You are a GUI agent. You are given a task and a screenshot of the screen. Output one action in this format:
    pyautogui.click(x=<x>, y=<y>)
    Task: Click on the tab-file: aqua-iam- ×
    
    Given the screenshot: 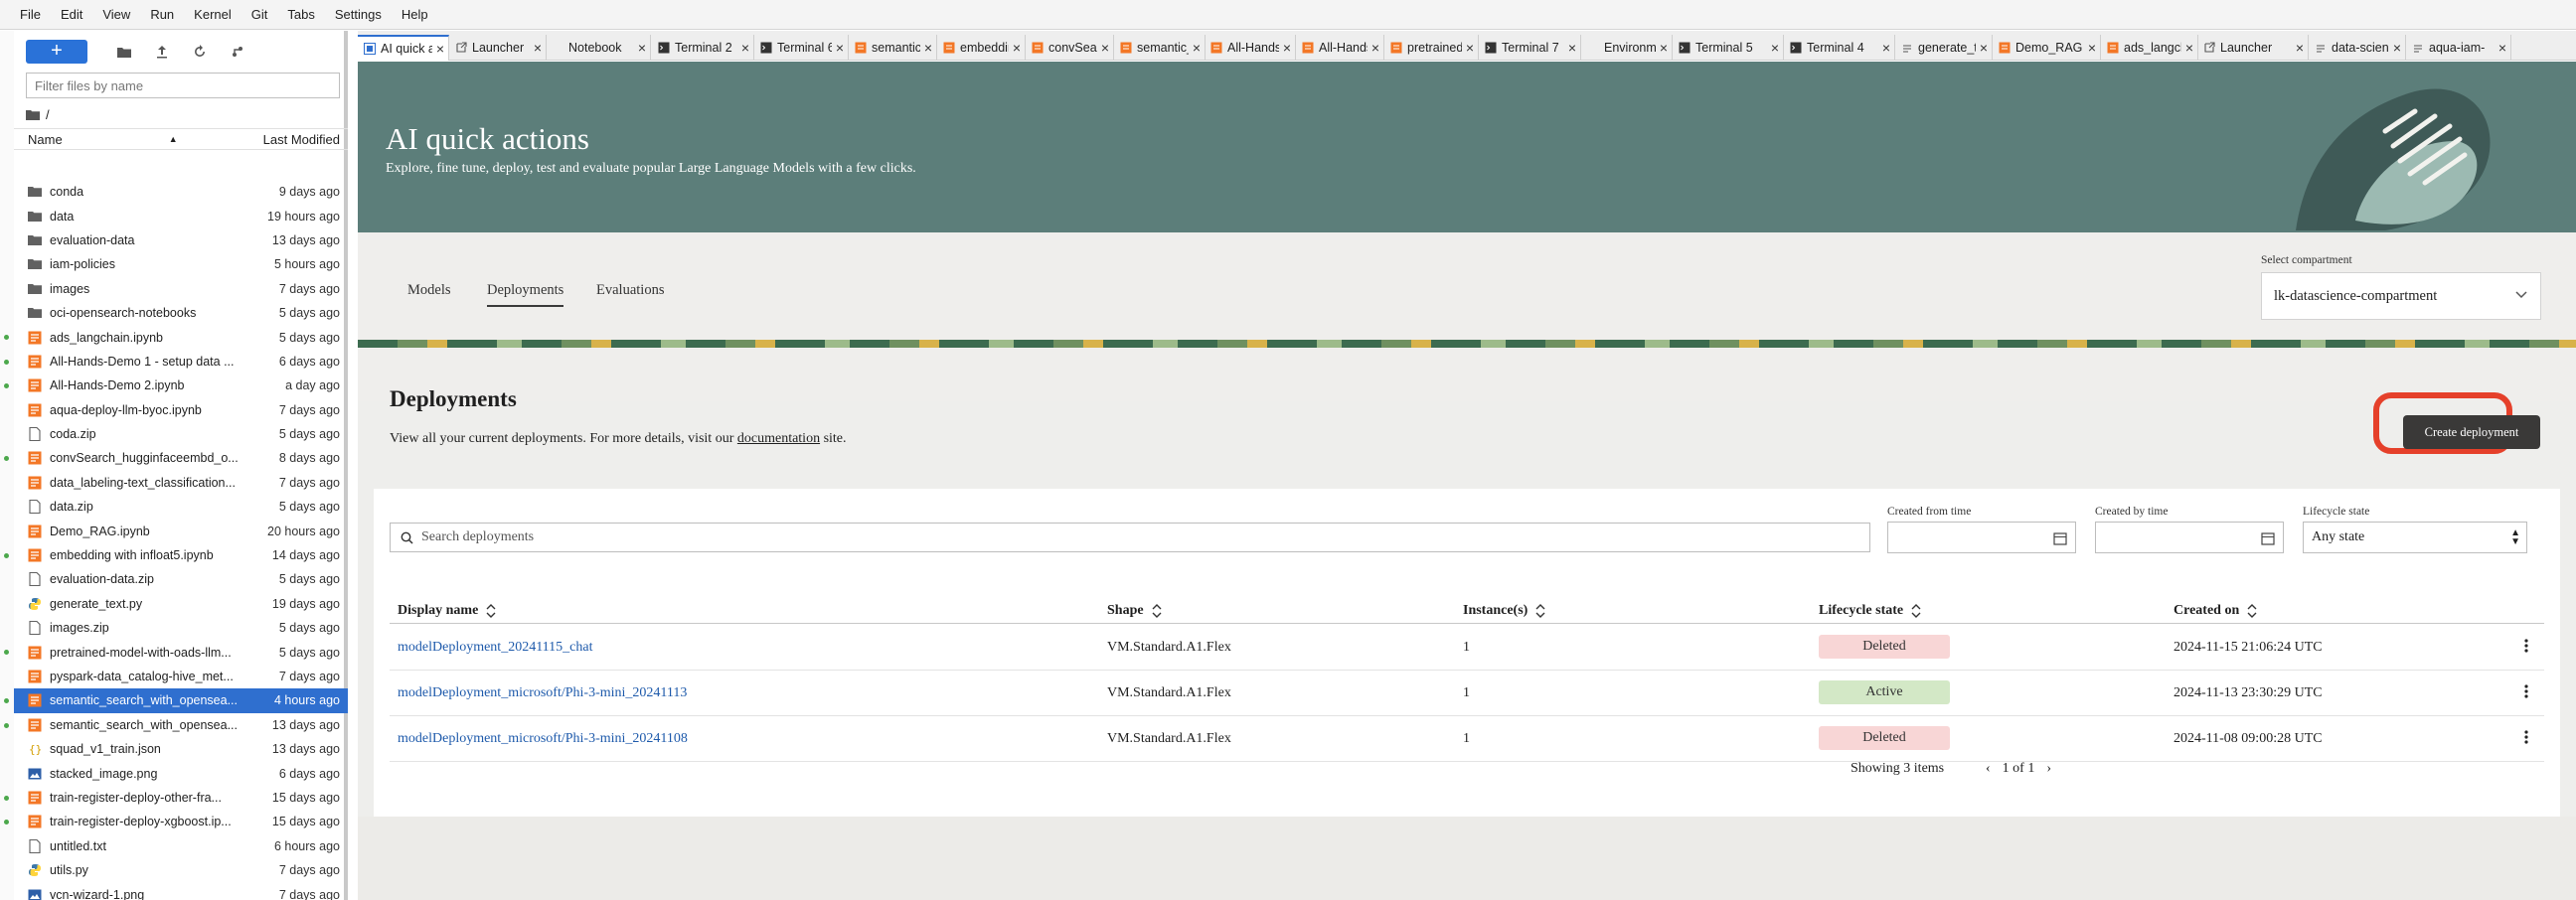 What is the action you would take?
    pyautogui.click(x=2458, y=48)
    